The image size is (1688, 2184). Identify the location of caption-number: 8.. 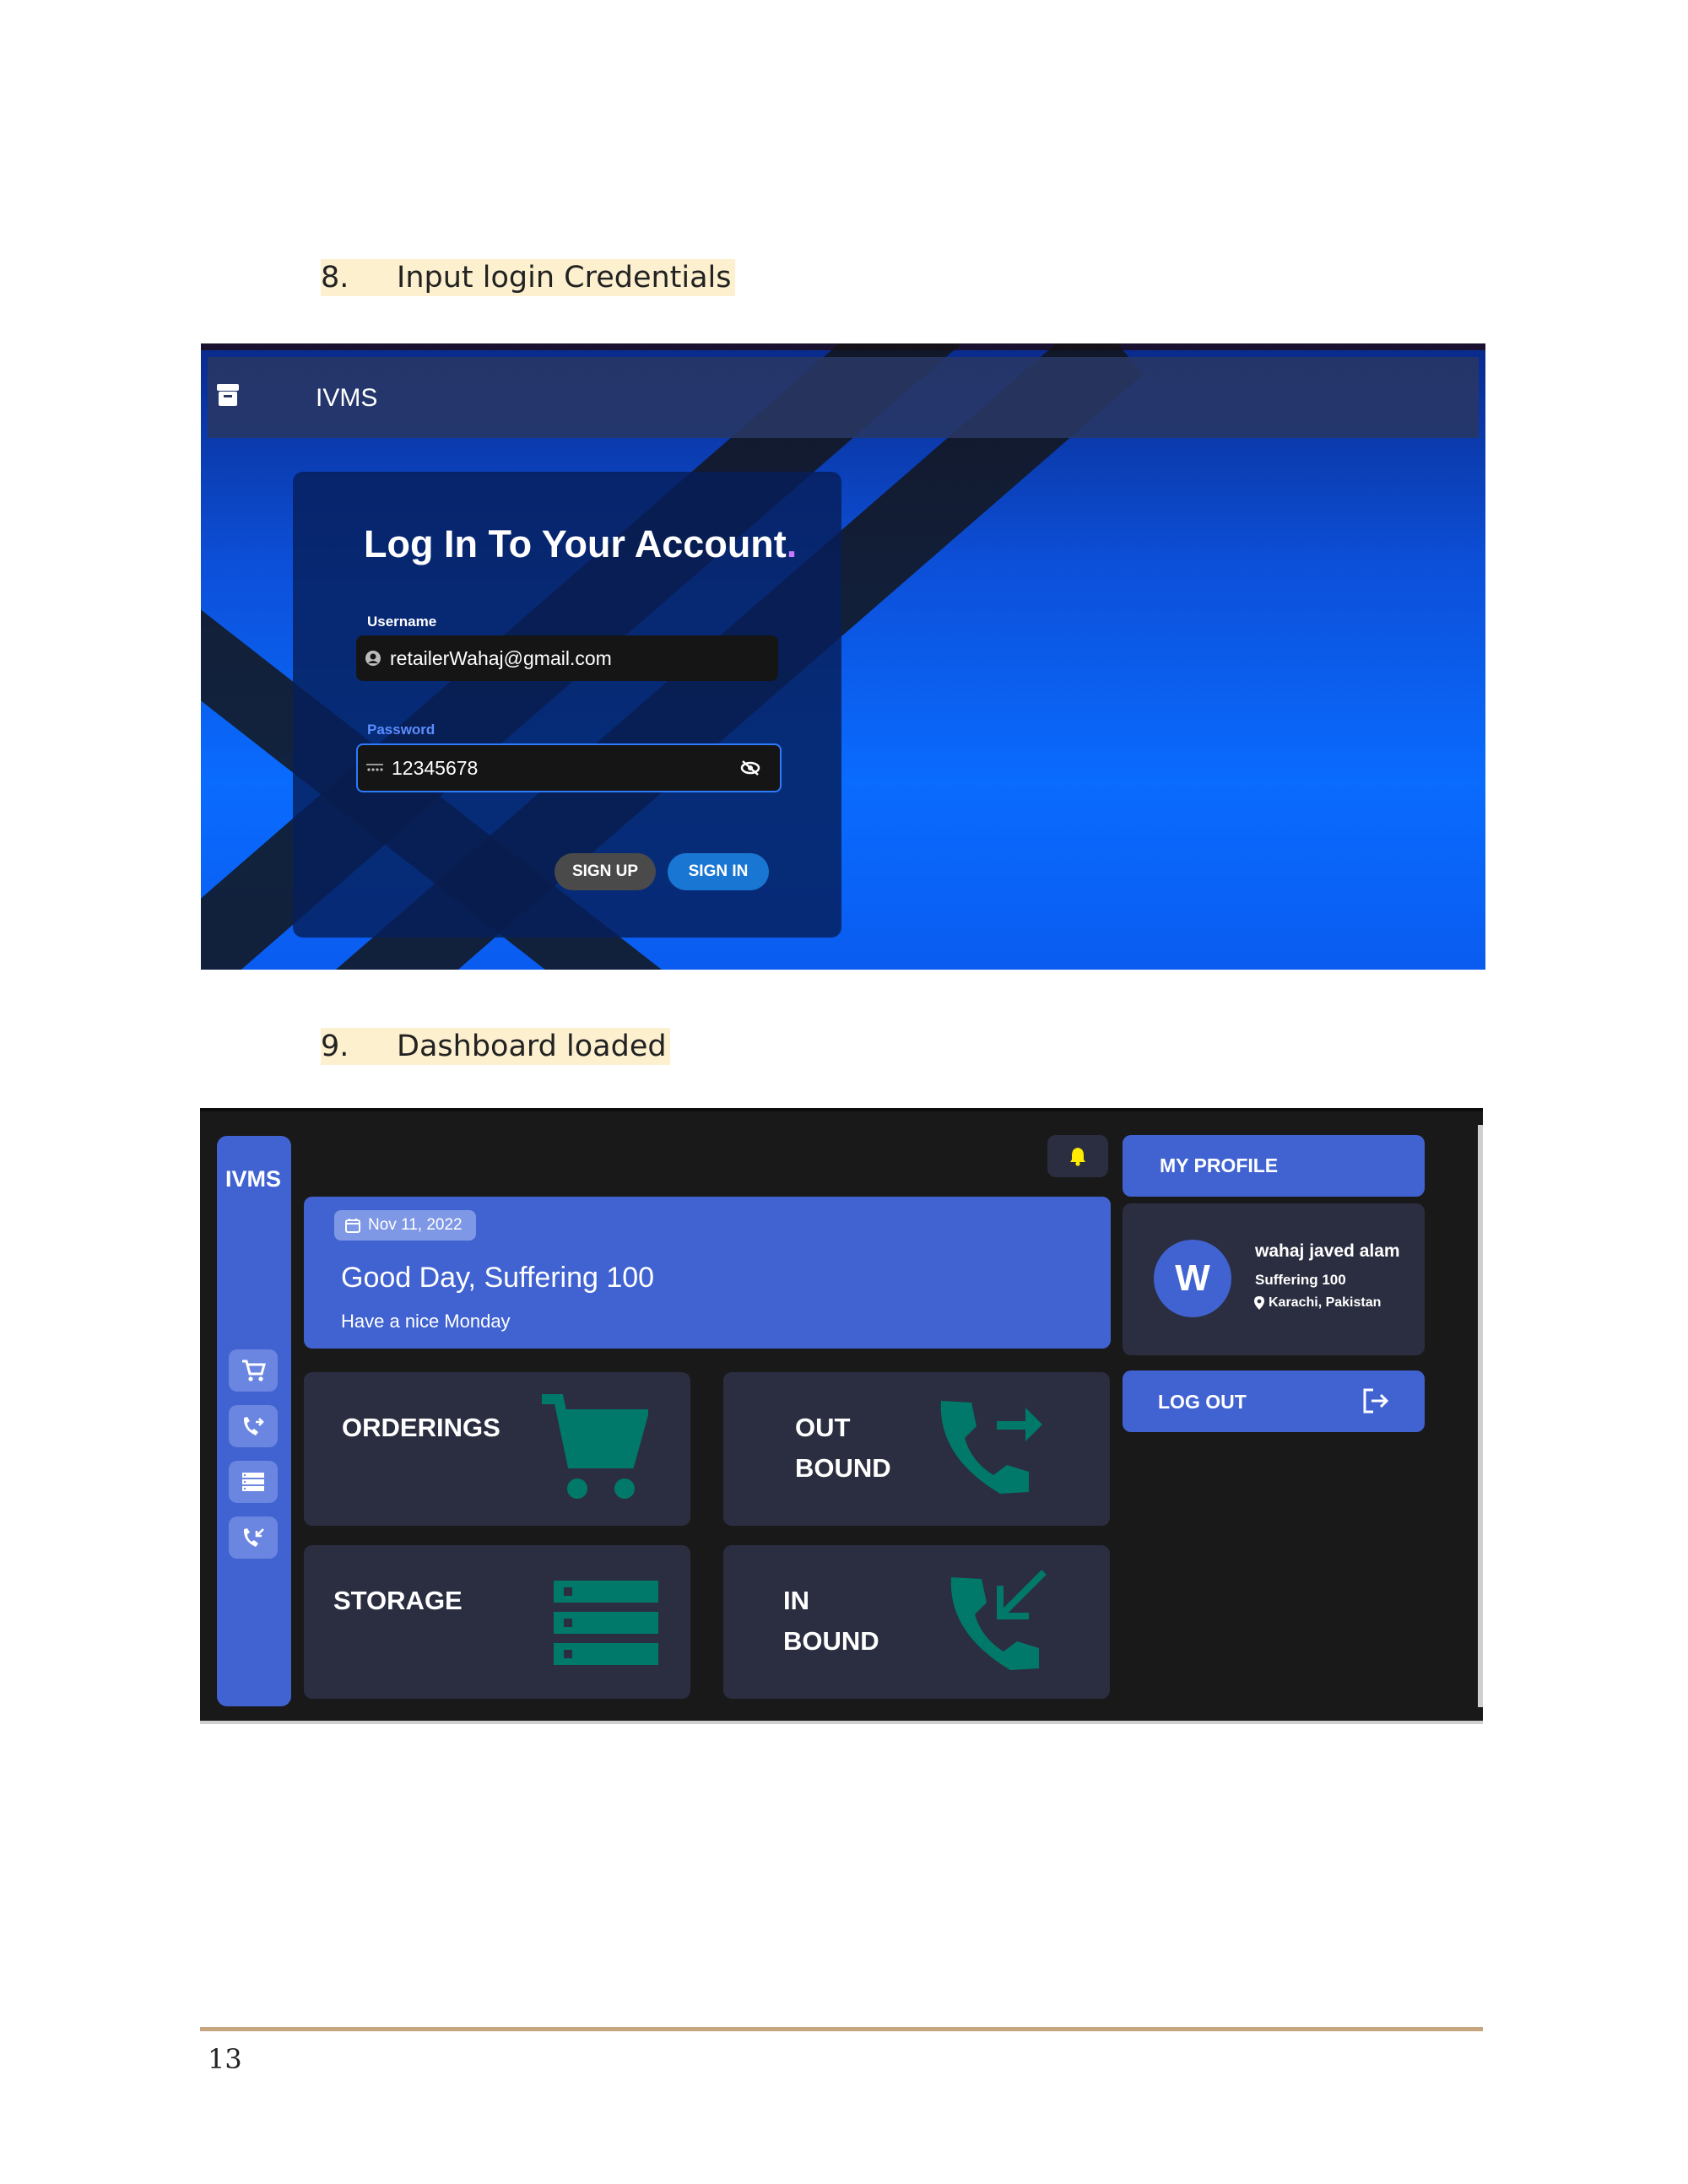
(335, 278).